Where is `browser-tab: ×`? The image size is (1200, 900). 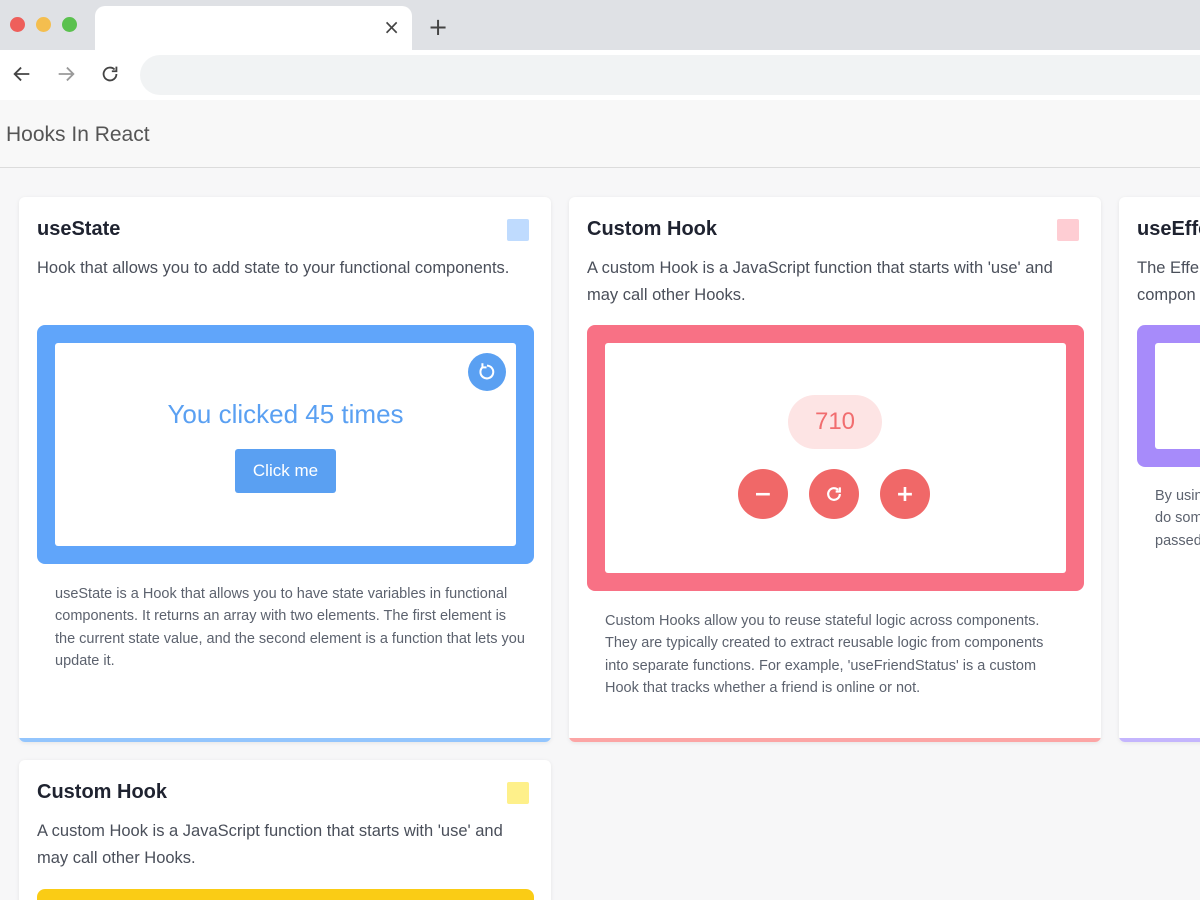
browser-tab: × is located at coordinates (253, 28).